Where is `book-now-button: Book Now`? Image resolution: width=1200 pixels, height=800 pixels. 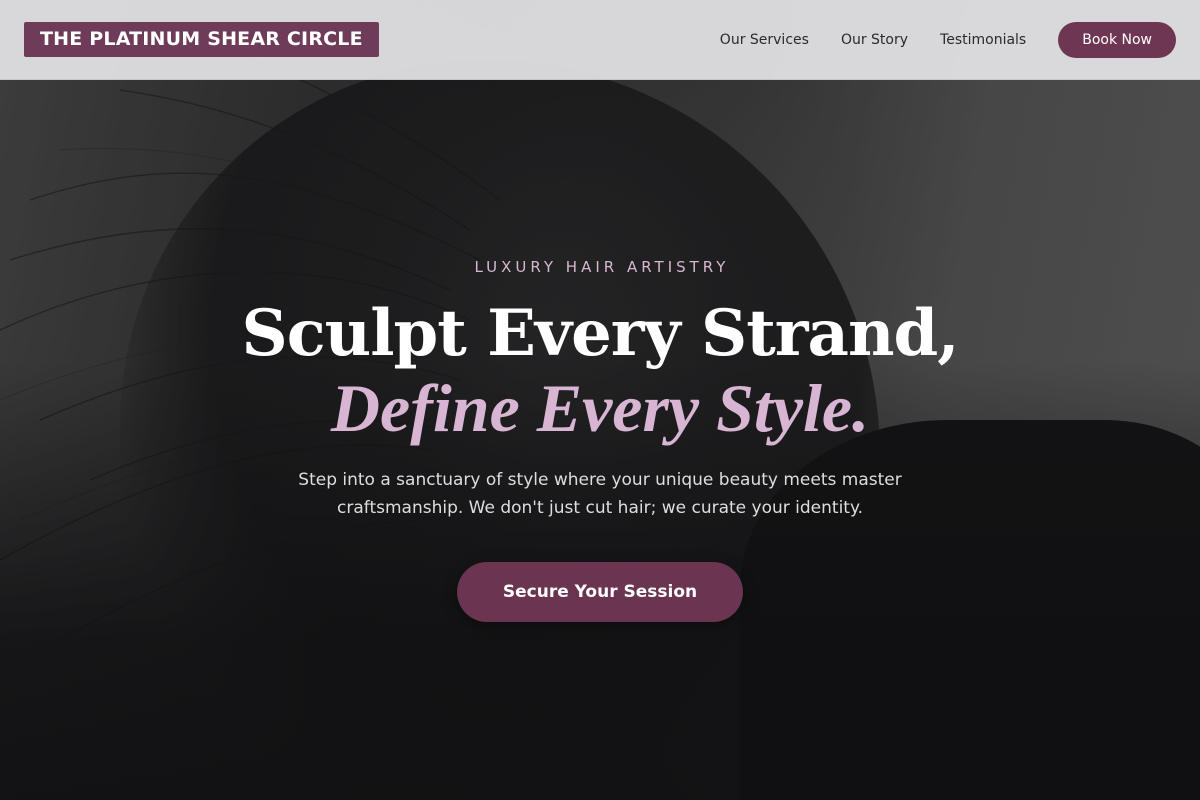
book-now-button: Book Now is located at coordinates (1117, 39).